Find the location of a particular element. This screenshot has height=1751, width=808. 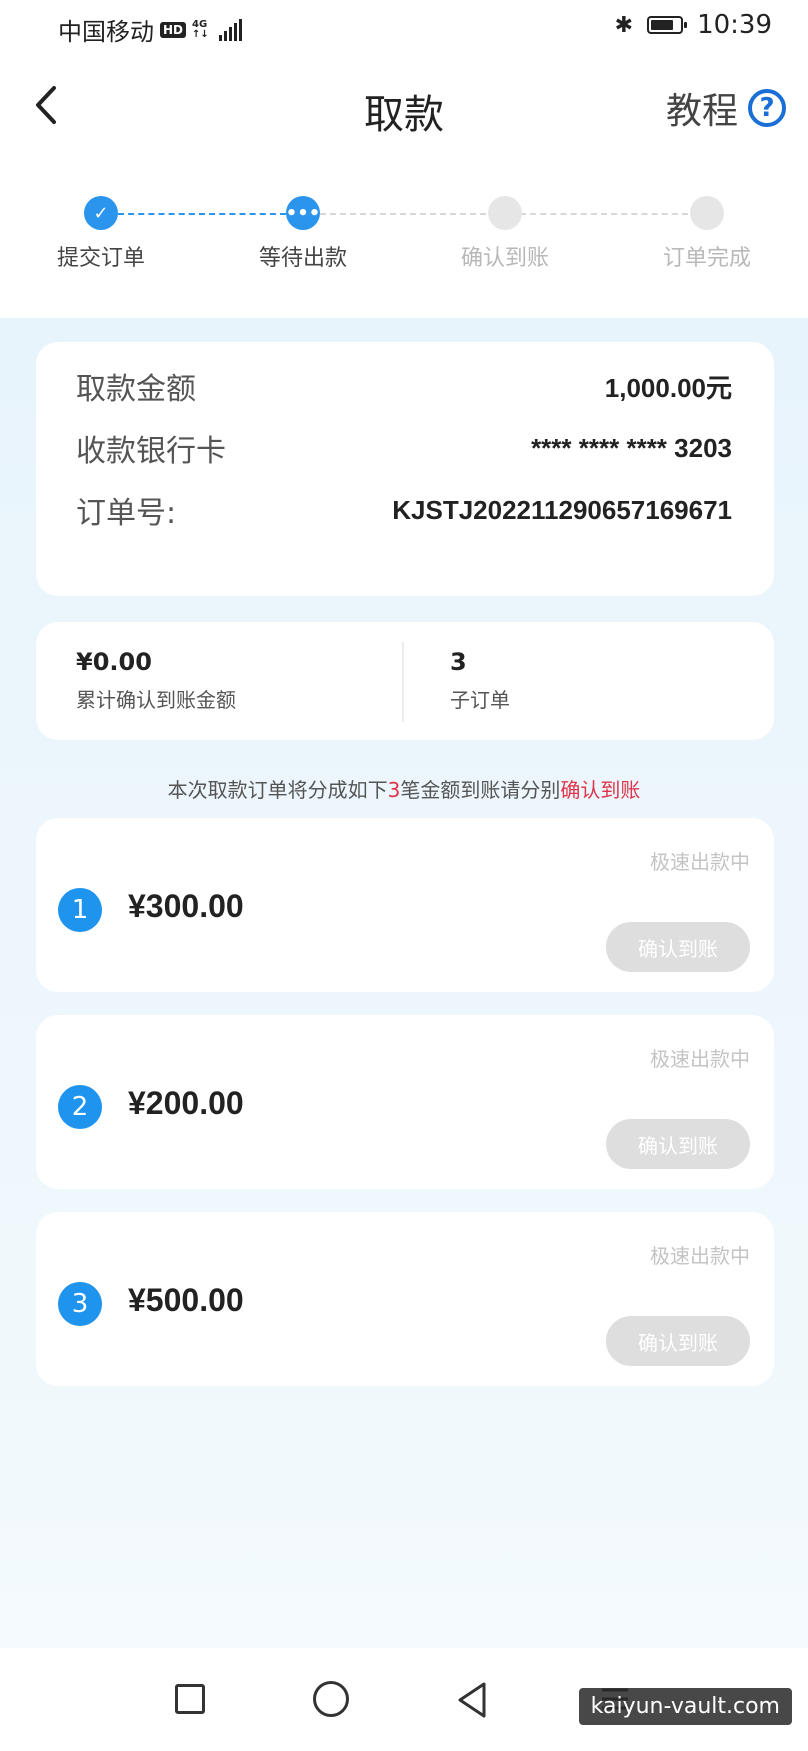

sub-order-count-label: 子订单 is located at coordinates (480, 700).